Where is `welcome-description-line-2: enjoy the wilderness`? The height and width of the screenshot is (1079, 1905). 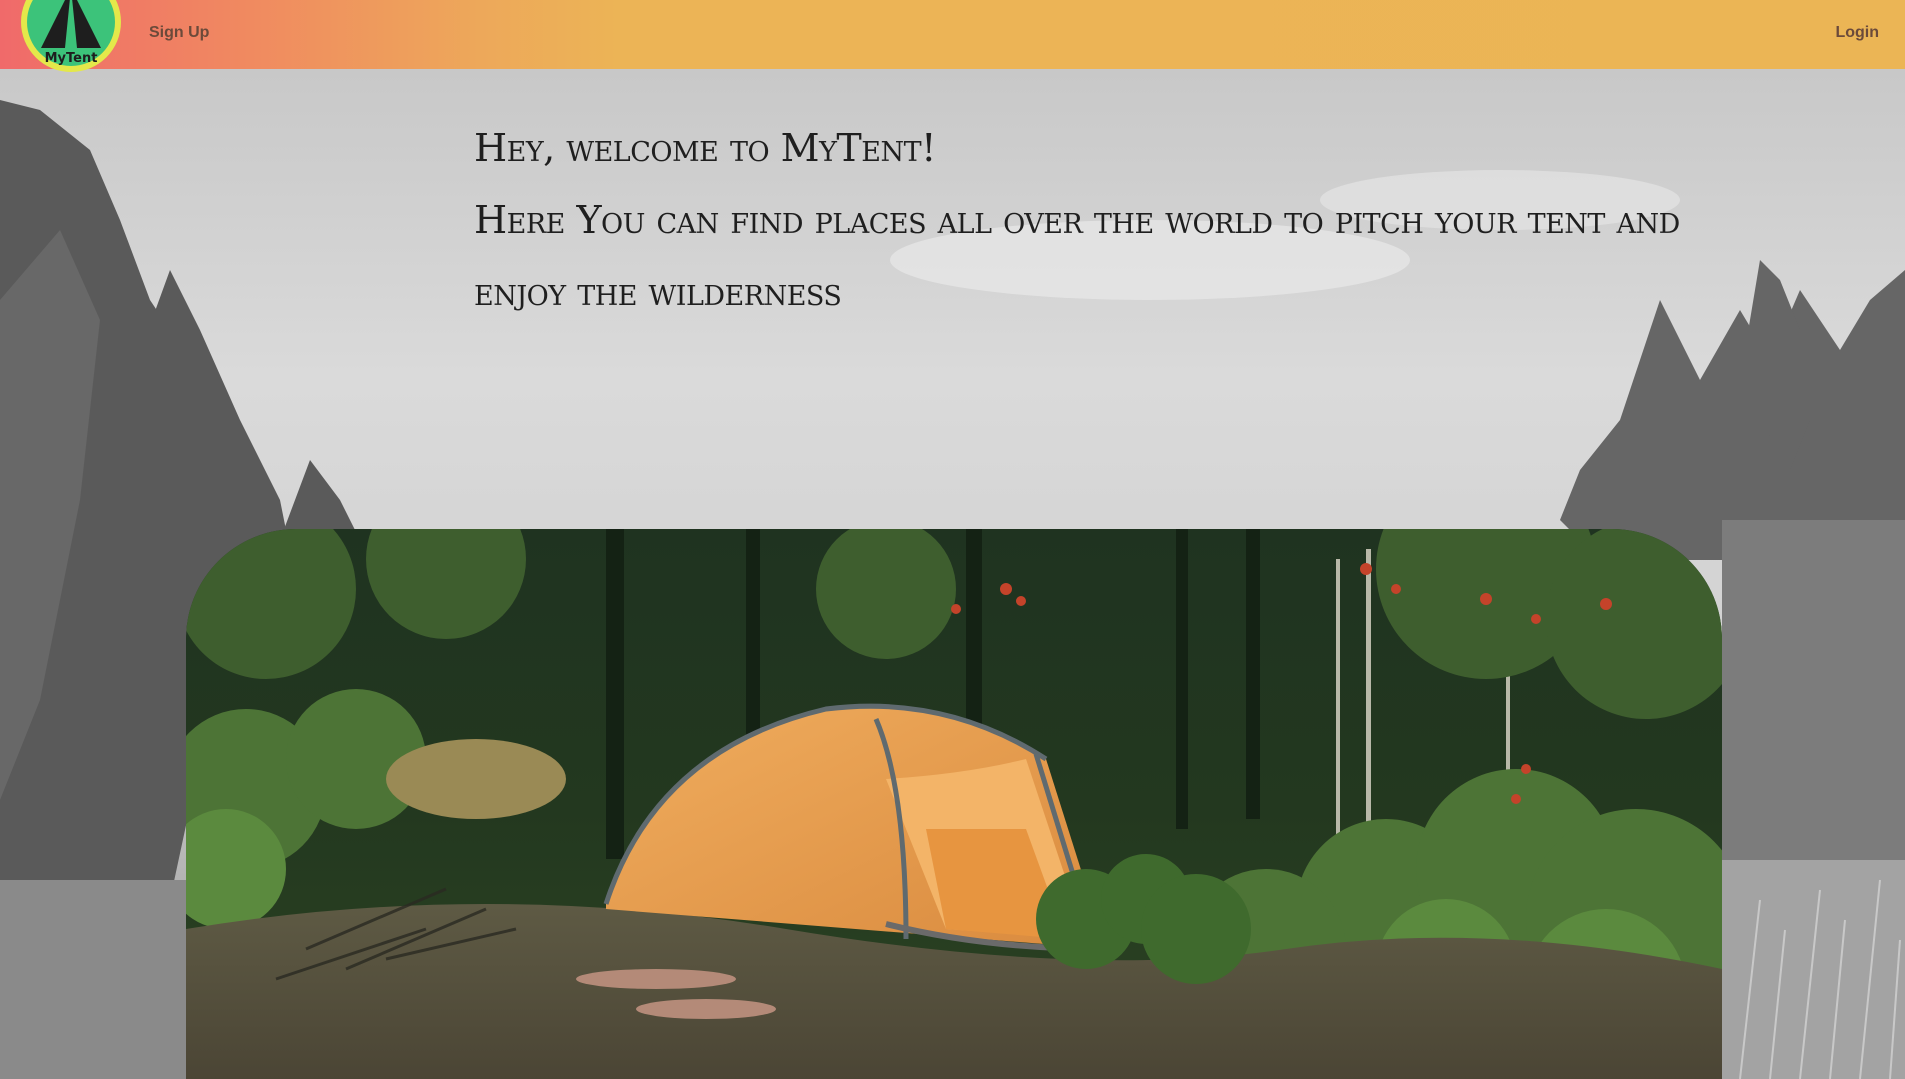 welcome-description-line-2: enjoy the wilderness is located at coordinates (658, 292).